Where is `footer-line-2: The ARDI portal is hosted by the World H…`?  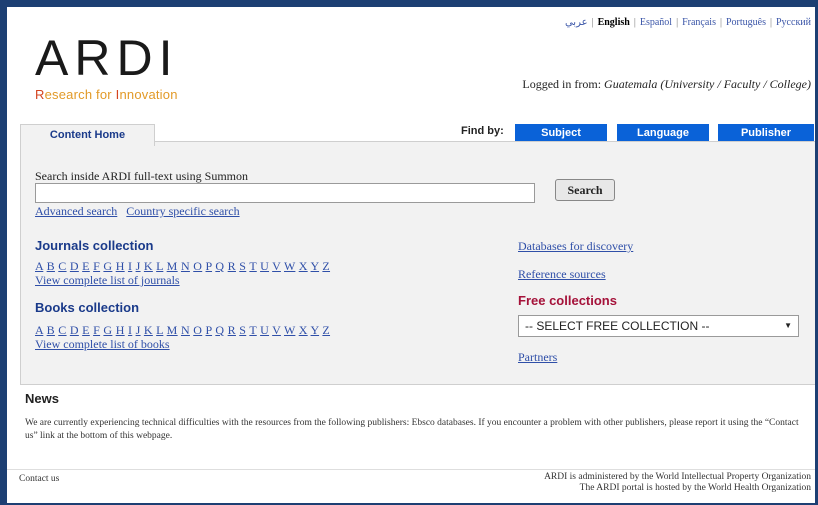
footer-line-2: The ARDI portal is hosted by the World H… is located at coordinates (695, 488).